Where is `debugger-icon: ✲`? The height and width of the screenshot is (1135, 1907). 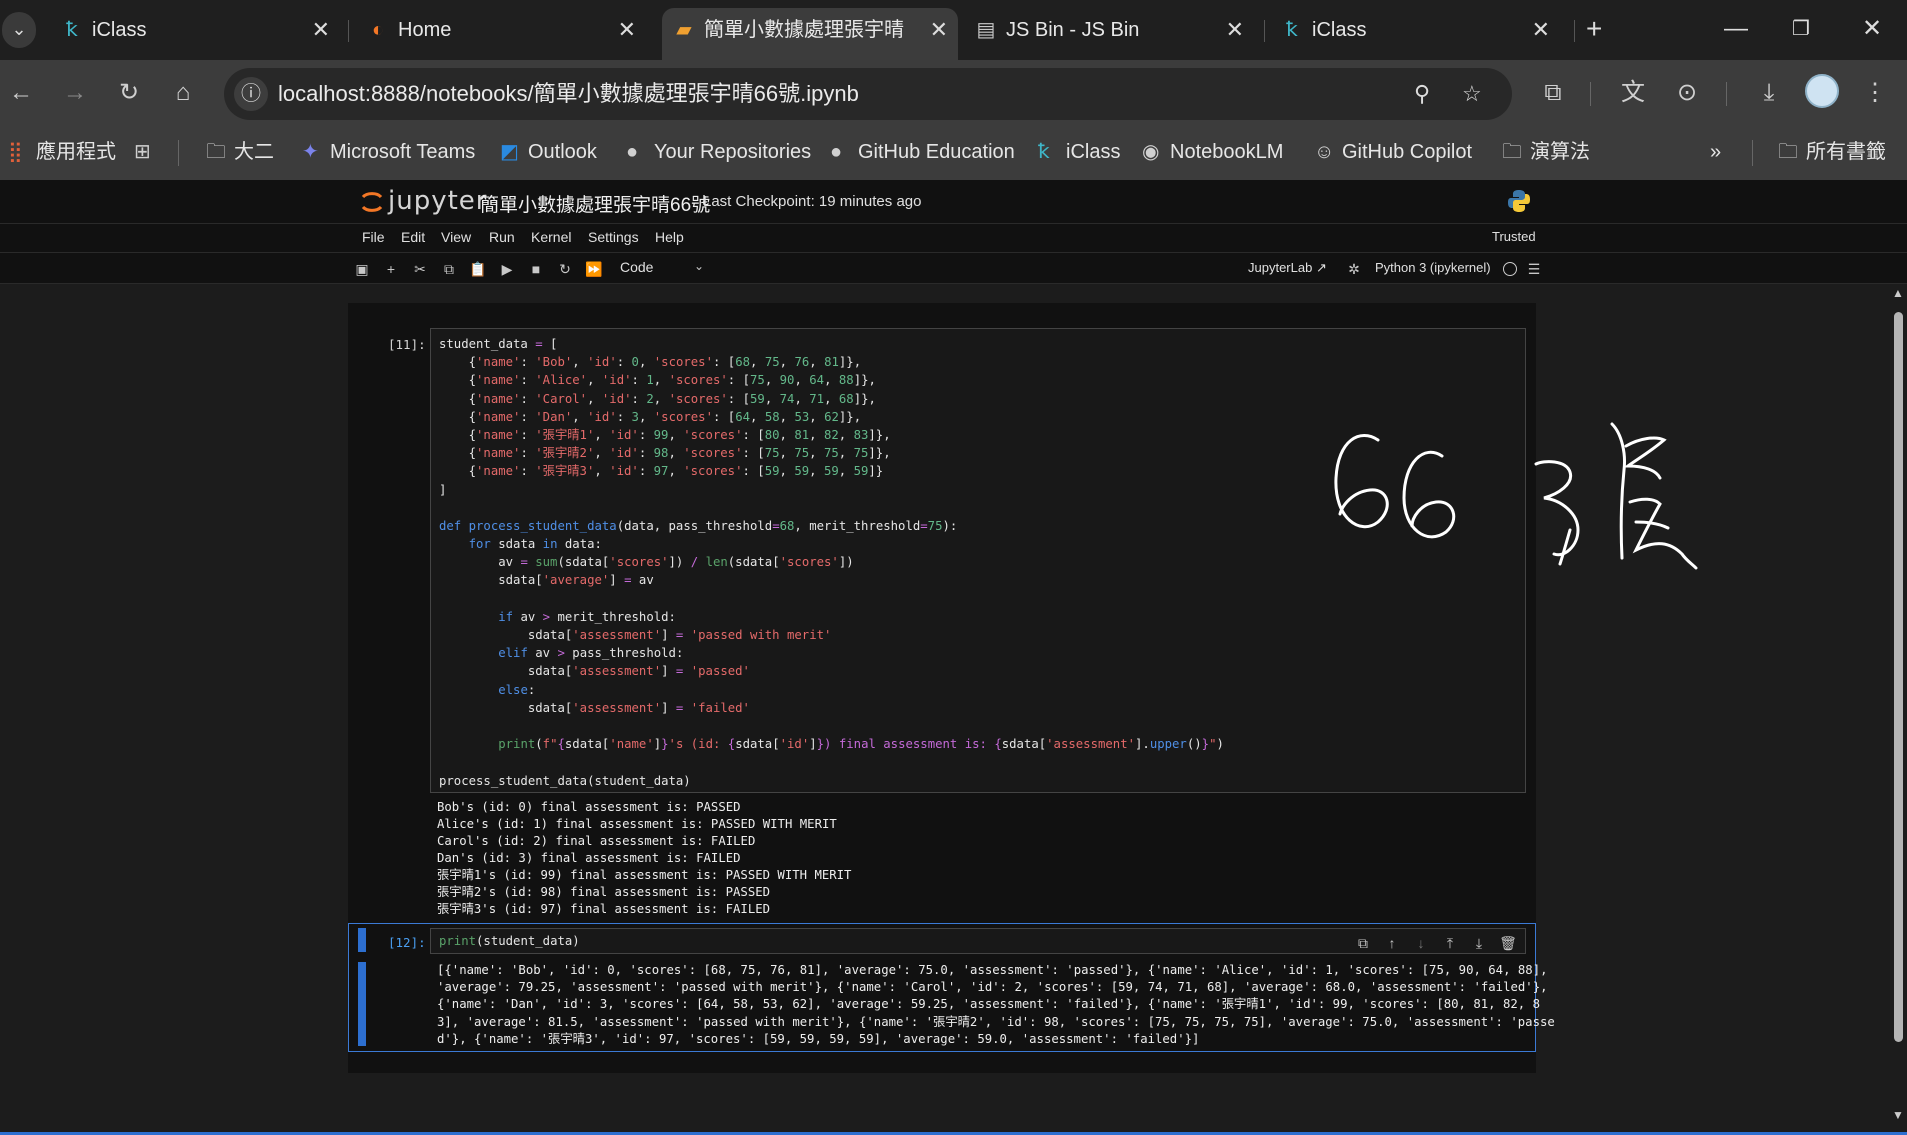 debugger-icon: ✲ is located at coordinates (1354, 269).